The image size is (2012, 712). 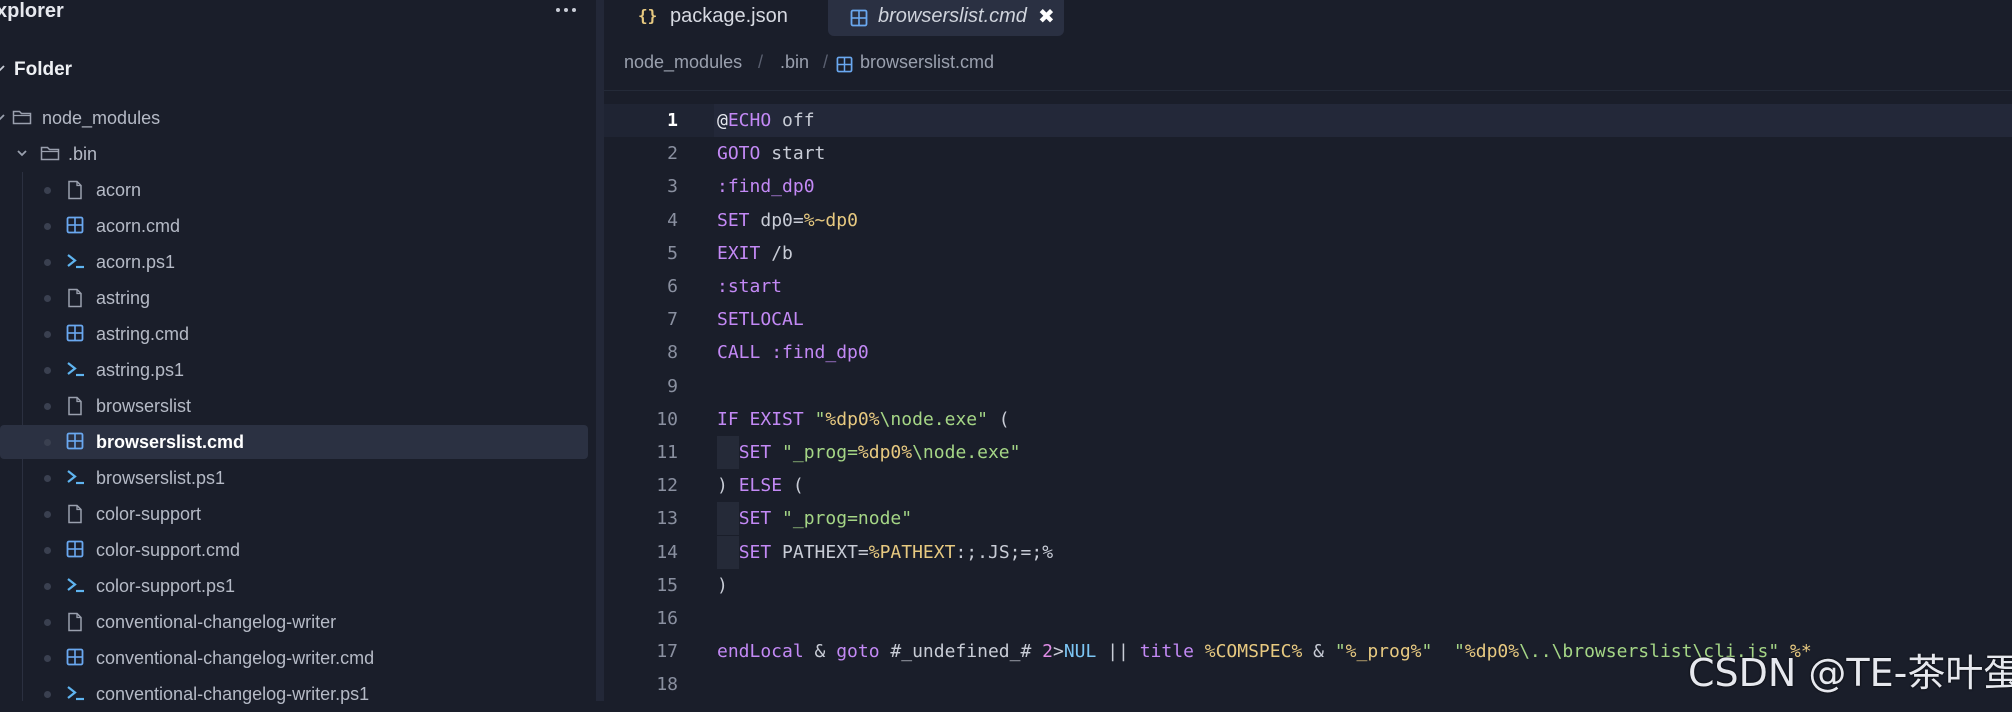 I want to click on tree-item-label: color-support.ps1, so click(x=166, y=586).